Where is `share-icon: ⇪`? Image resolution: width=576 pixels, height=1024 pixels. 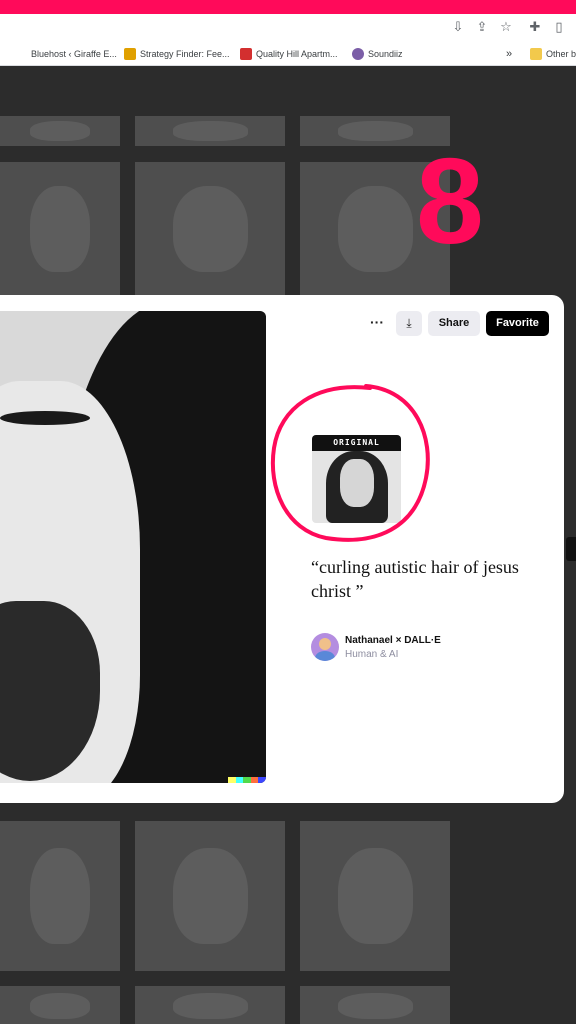
share-icon: ⇪ is located at coordinates (482, 28).